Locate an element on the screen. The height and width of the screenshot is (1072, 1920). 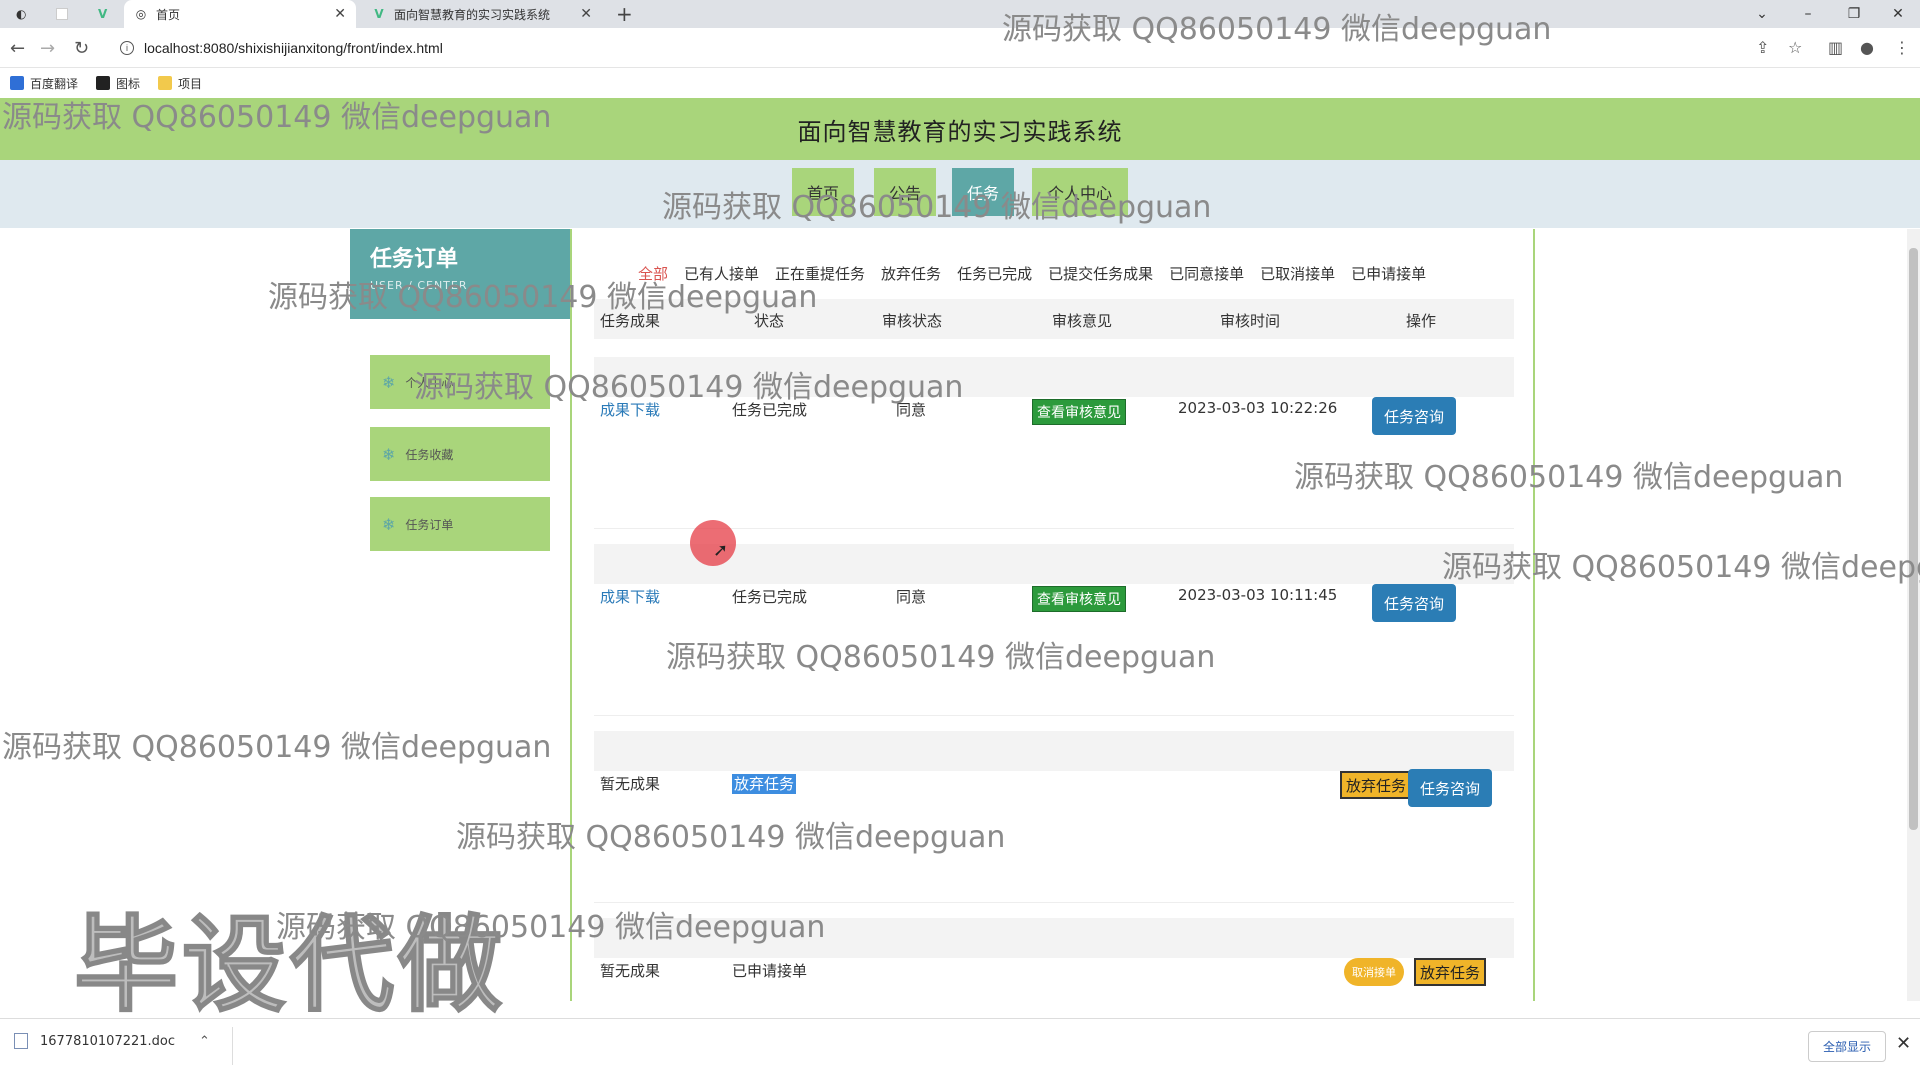
sidebar-item-orders: ❄ 任务订单 is located at coordinates (460, 524).